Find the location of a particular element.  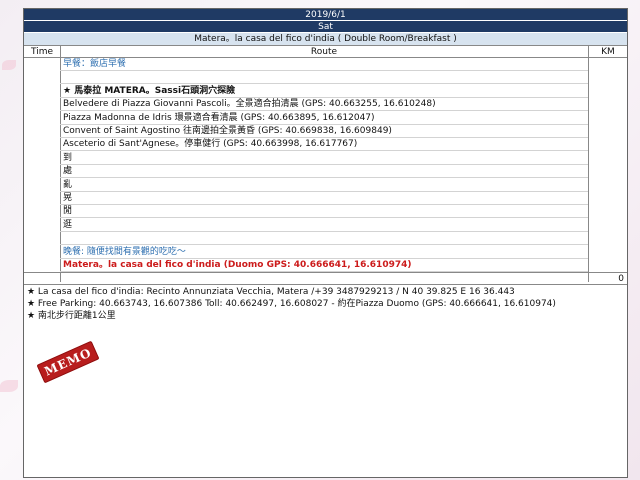

route-line: ★ 馬泰拉 MATERA。Sassi石頭洞穴探險 is located at coordinates (324, 91).